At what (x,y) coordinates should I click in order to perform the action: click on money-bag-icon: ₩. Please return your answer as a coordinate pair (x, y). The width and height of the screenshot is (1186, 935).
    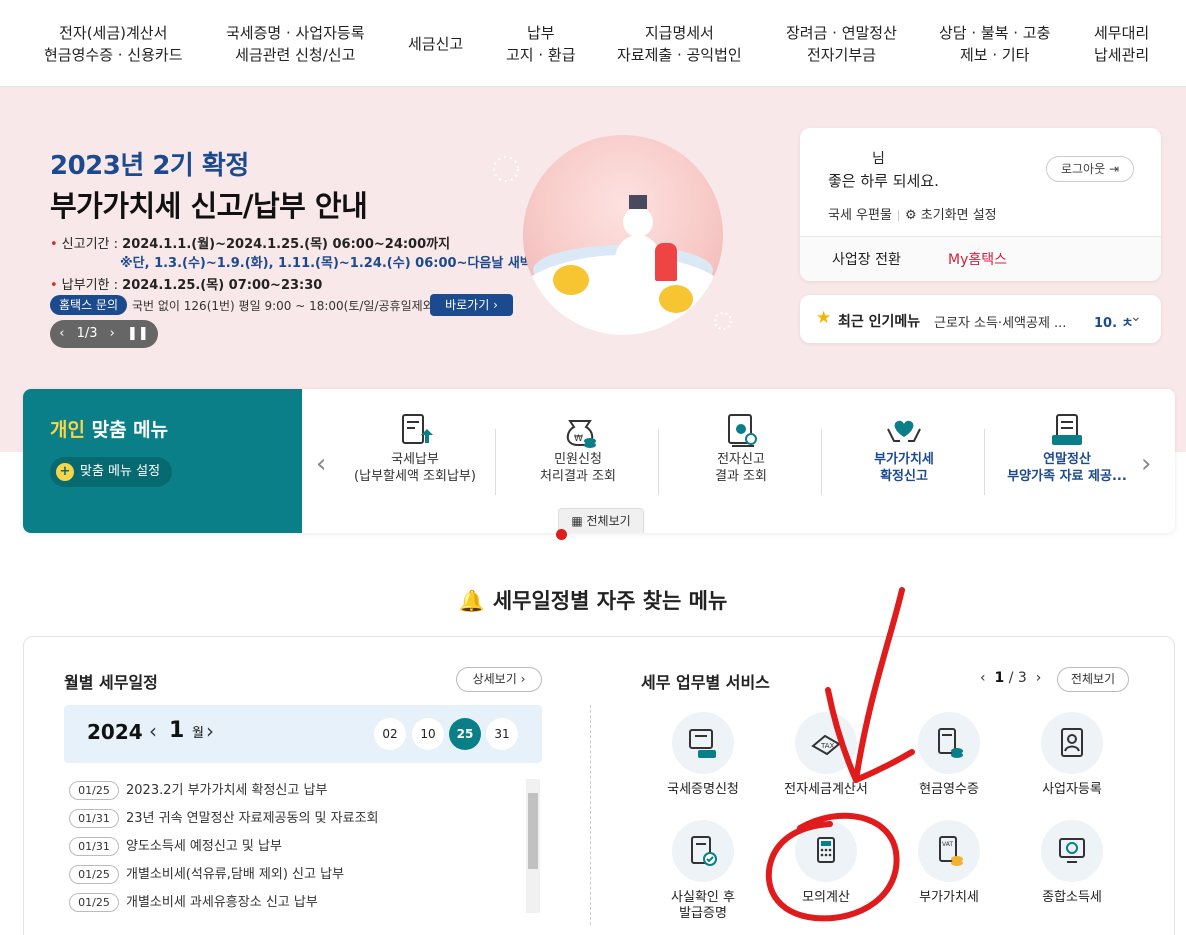
    Looking at the image, I should click on (581, 434).